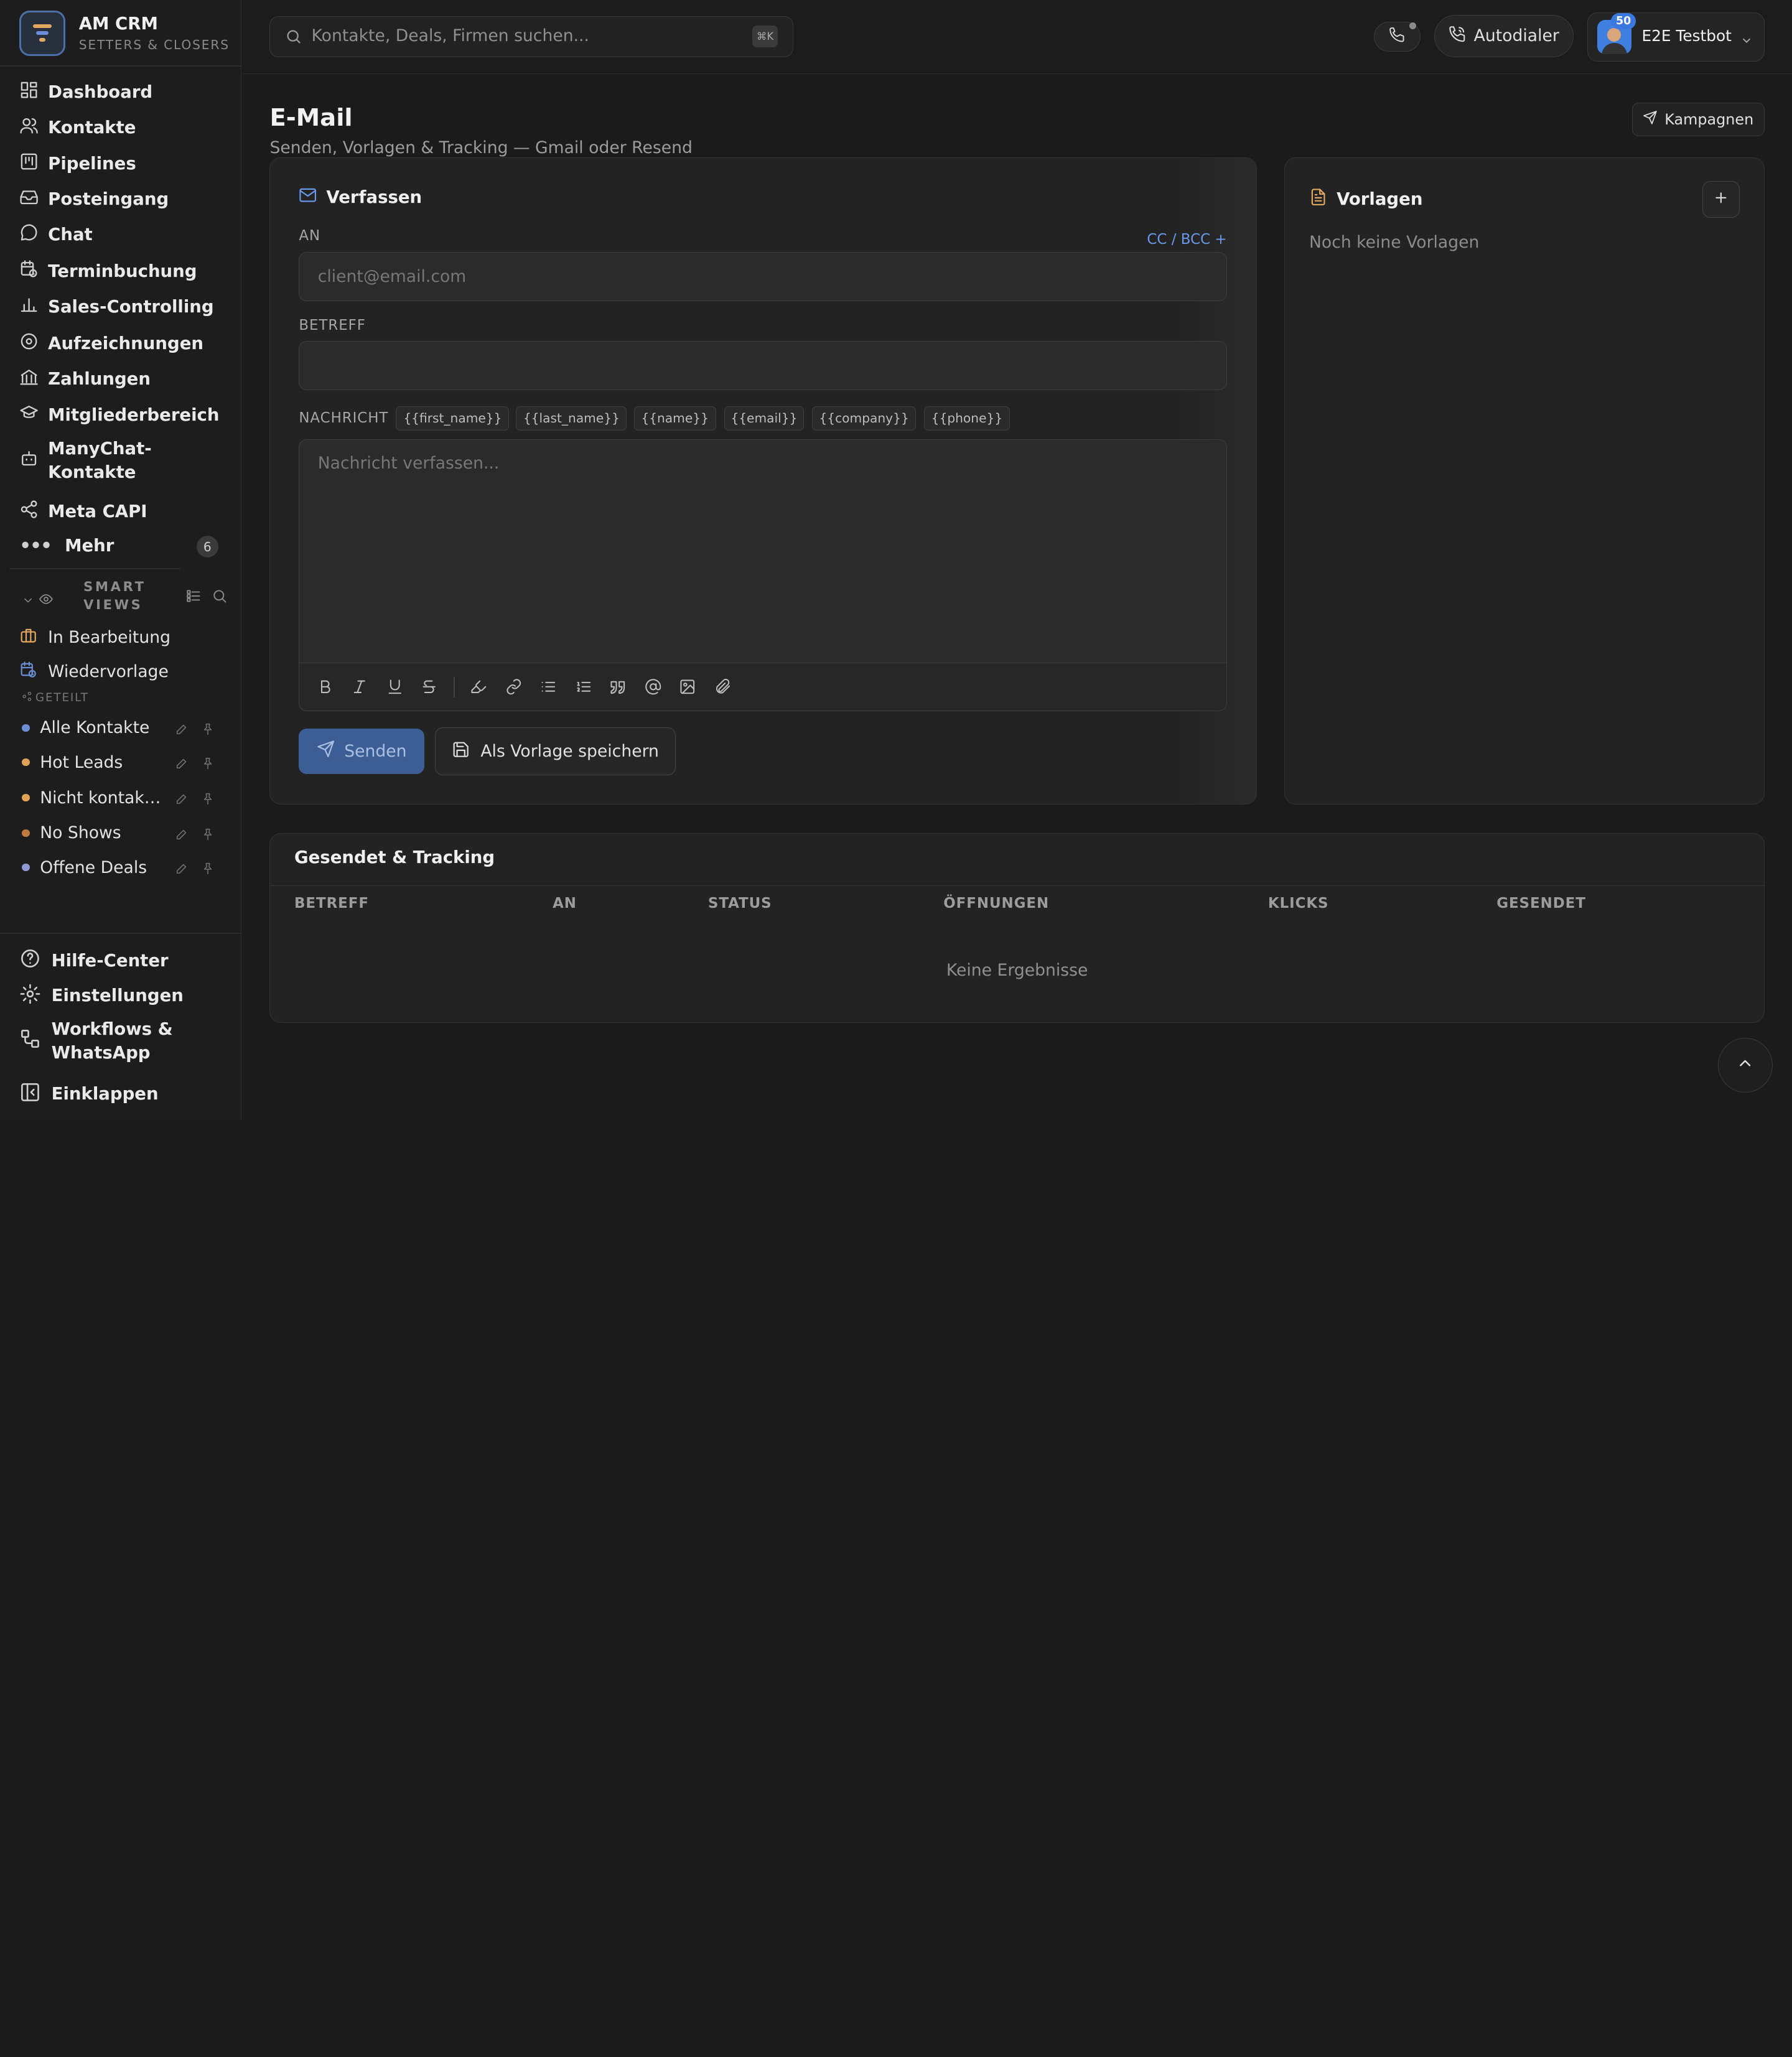  Describe the element at coordinates (108, 199) in the screenshot. I see `nav-label: Posteingang` at that location.